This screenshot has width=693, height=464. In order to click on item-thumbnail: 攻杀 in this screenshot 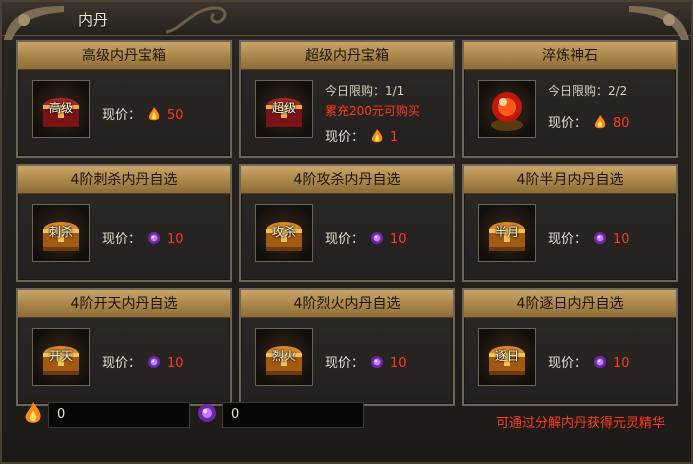, I will do `click(284, 233)`.